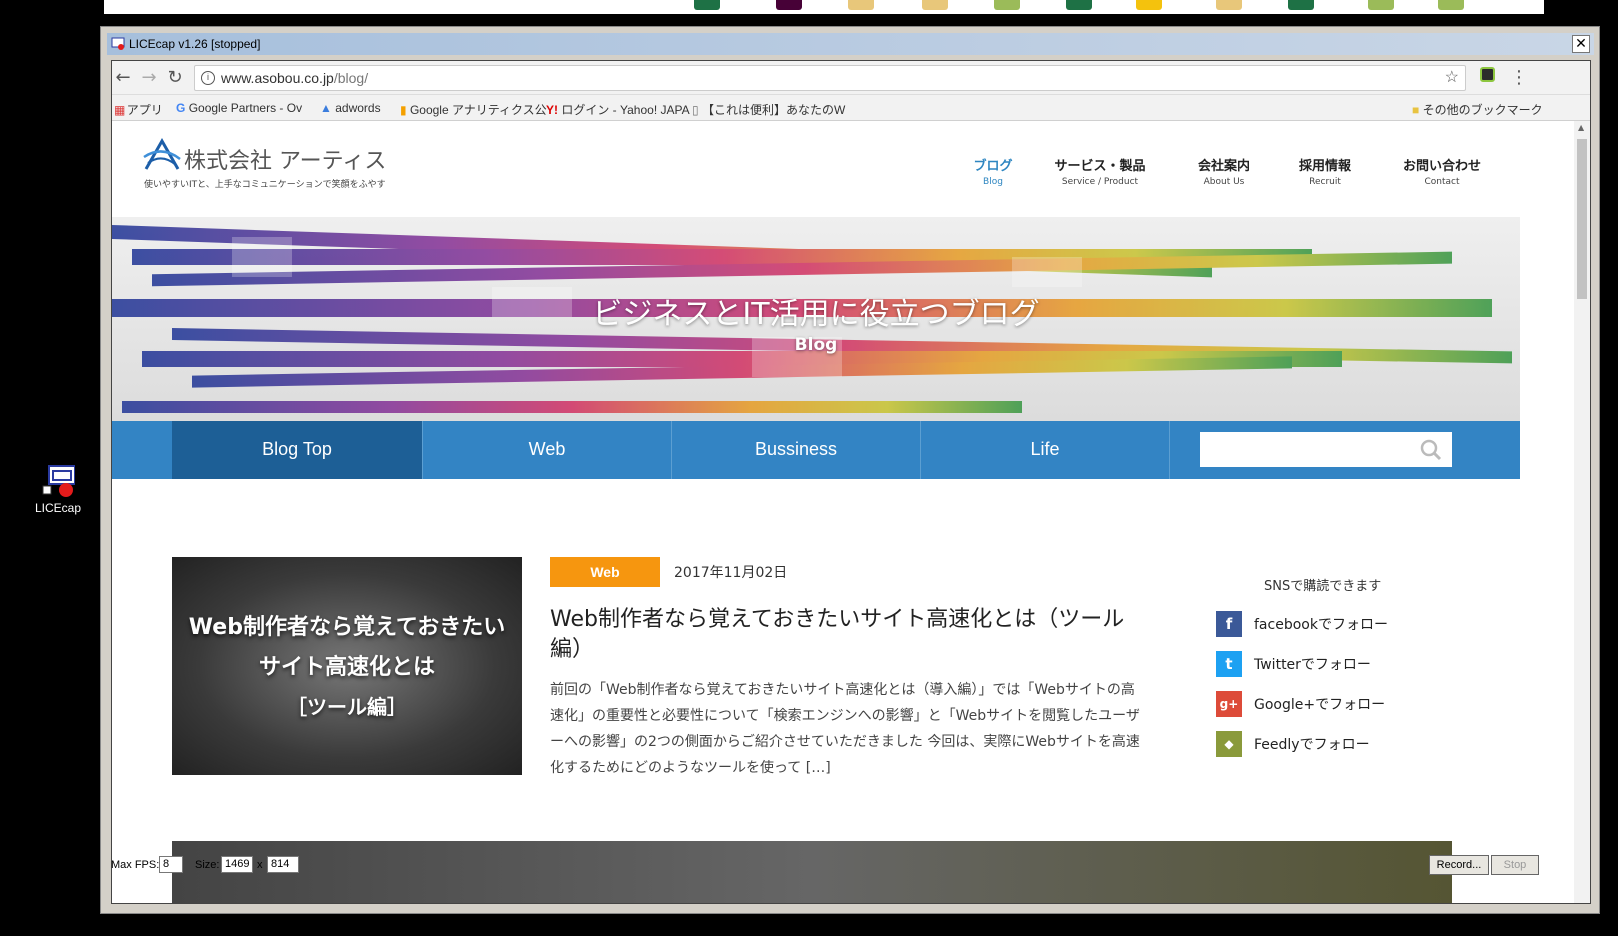 Image resolution: width=1618 pixels, height=936 pixels. I want to click on sns-googleplus: g+ Google+でフォロー, so click(1300, 704).